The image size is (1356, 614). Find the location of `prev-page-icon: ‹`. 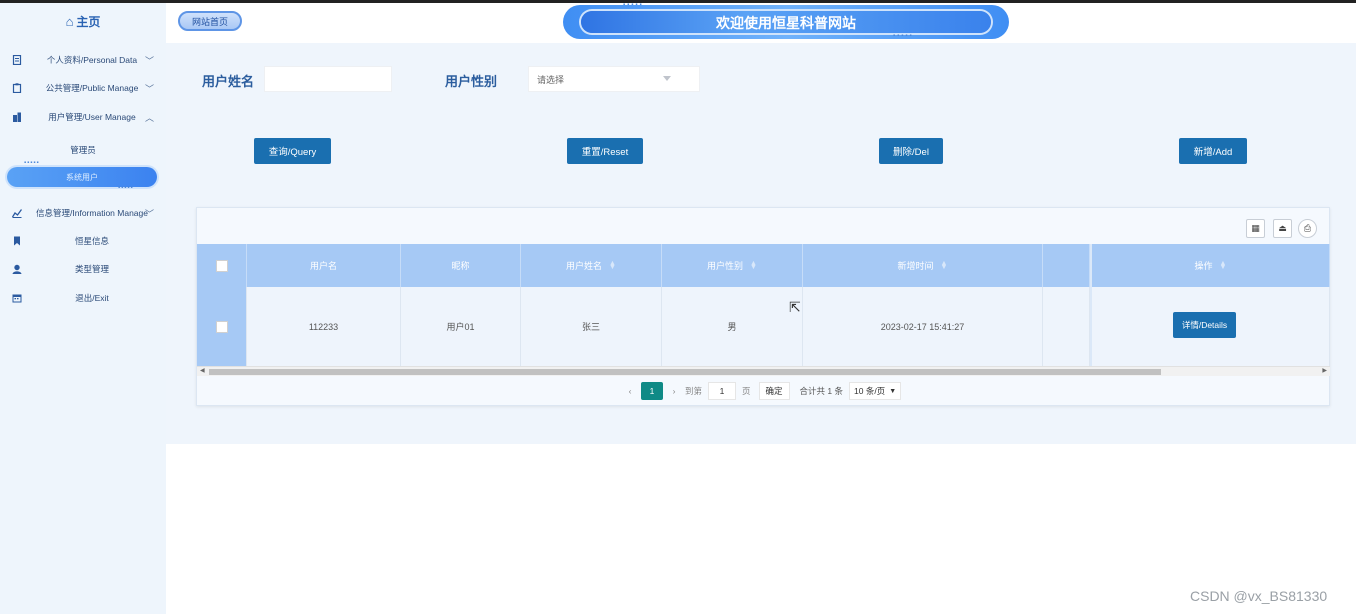

prev-page-icon: ‹ is located at coordinates (630, 391).